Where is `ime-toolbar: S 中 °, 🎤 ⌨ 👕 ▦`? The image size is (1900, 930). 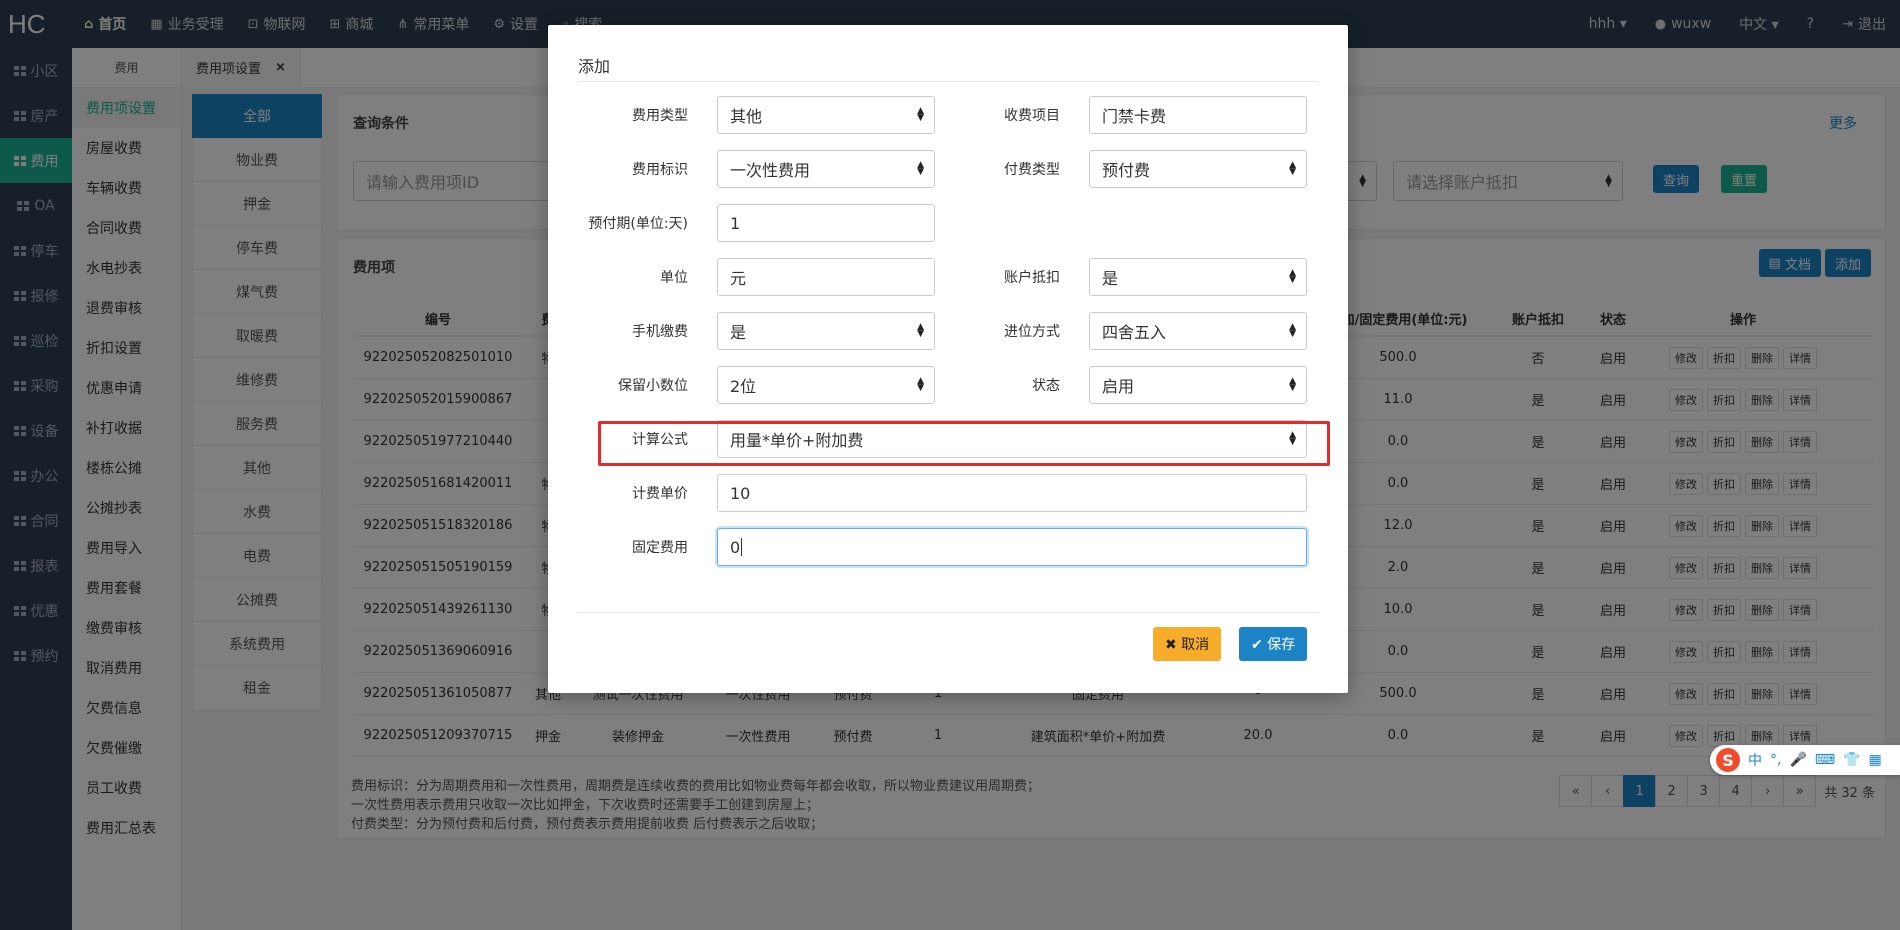
ime-toolbar: S 中 °, 🎤 ⌨ 👕 ▦ is located at coordinates (1805, 760).